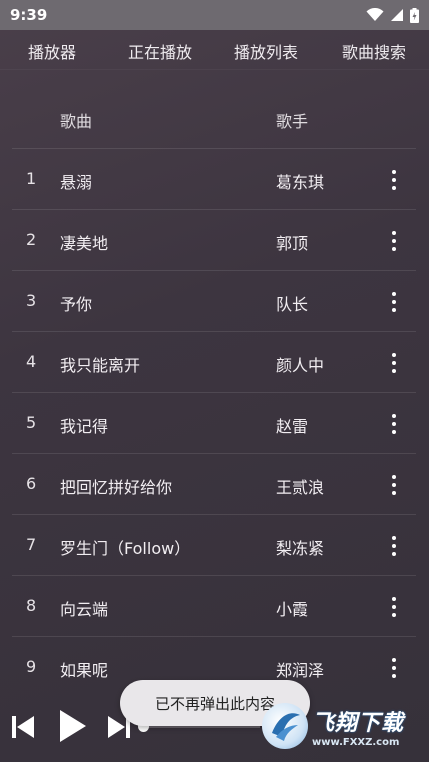  Describe the element at coordinates (300, 548) in the screenshot. I see `song-artist: 梨冻紧` at that location.